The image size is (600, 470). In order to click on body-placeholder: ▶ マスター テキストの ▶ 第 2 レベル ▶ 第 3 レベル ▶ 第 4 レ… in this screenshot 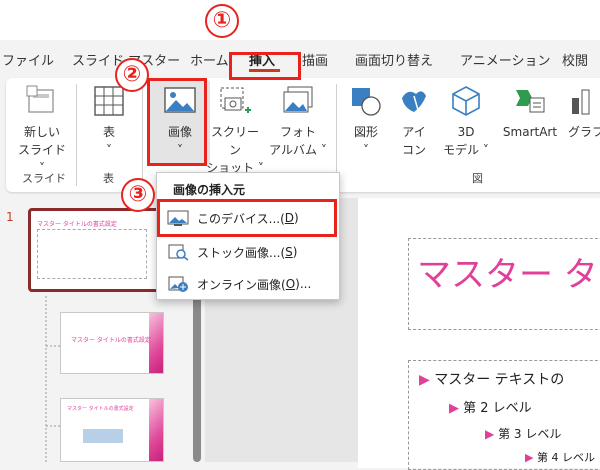, I will do `click(504, 415)`.